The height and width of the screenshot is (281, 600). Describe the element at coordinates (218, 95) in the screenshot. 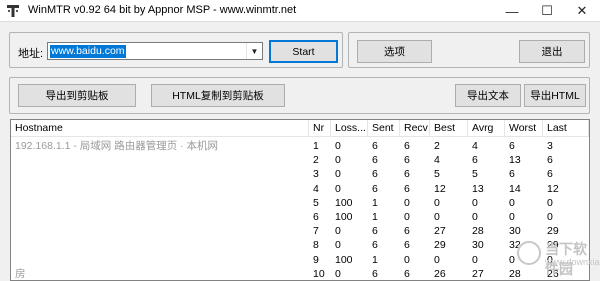

I see `copy-html-to-clipboard-button: HTML复制到剪贴板` at that location.